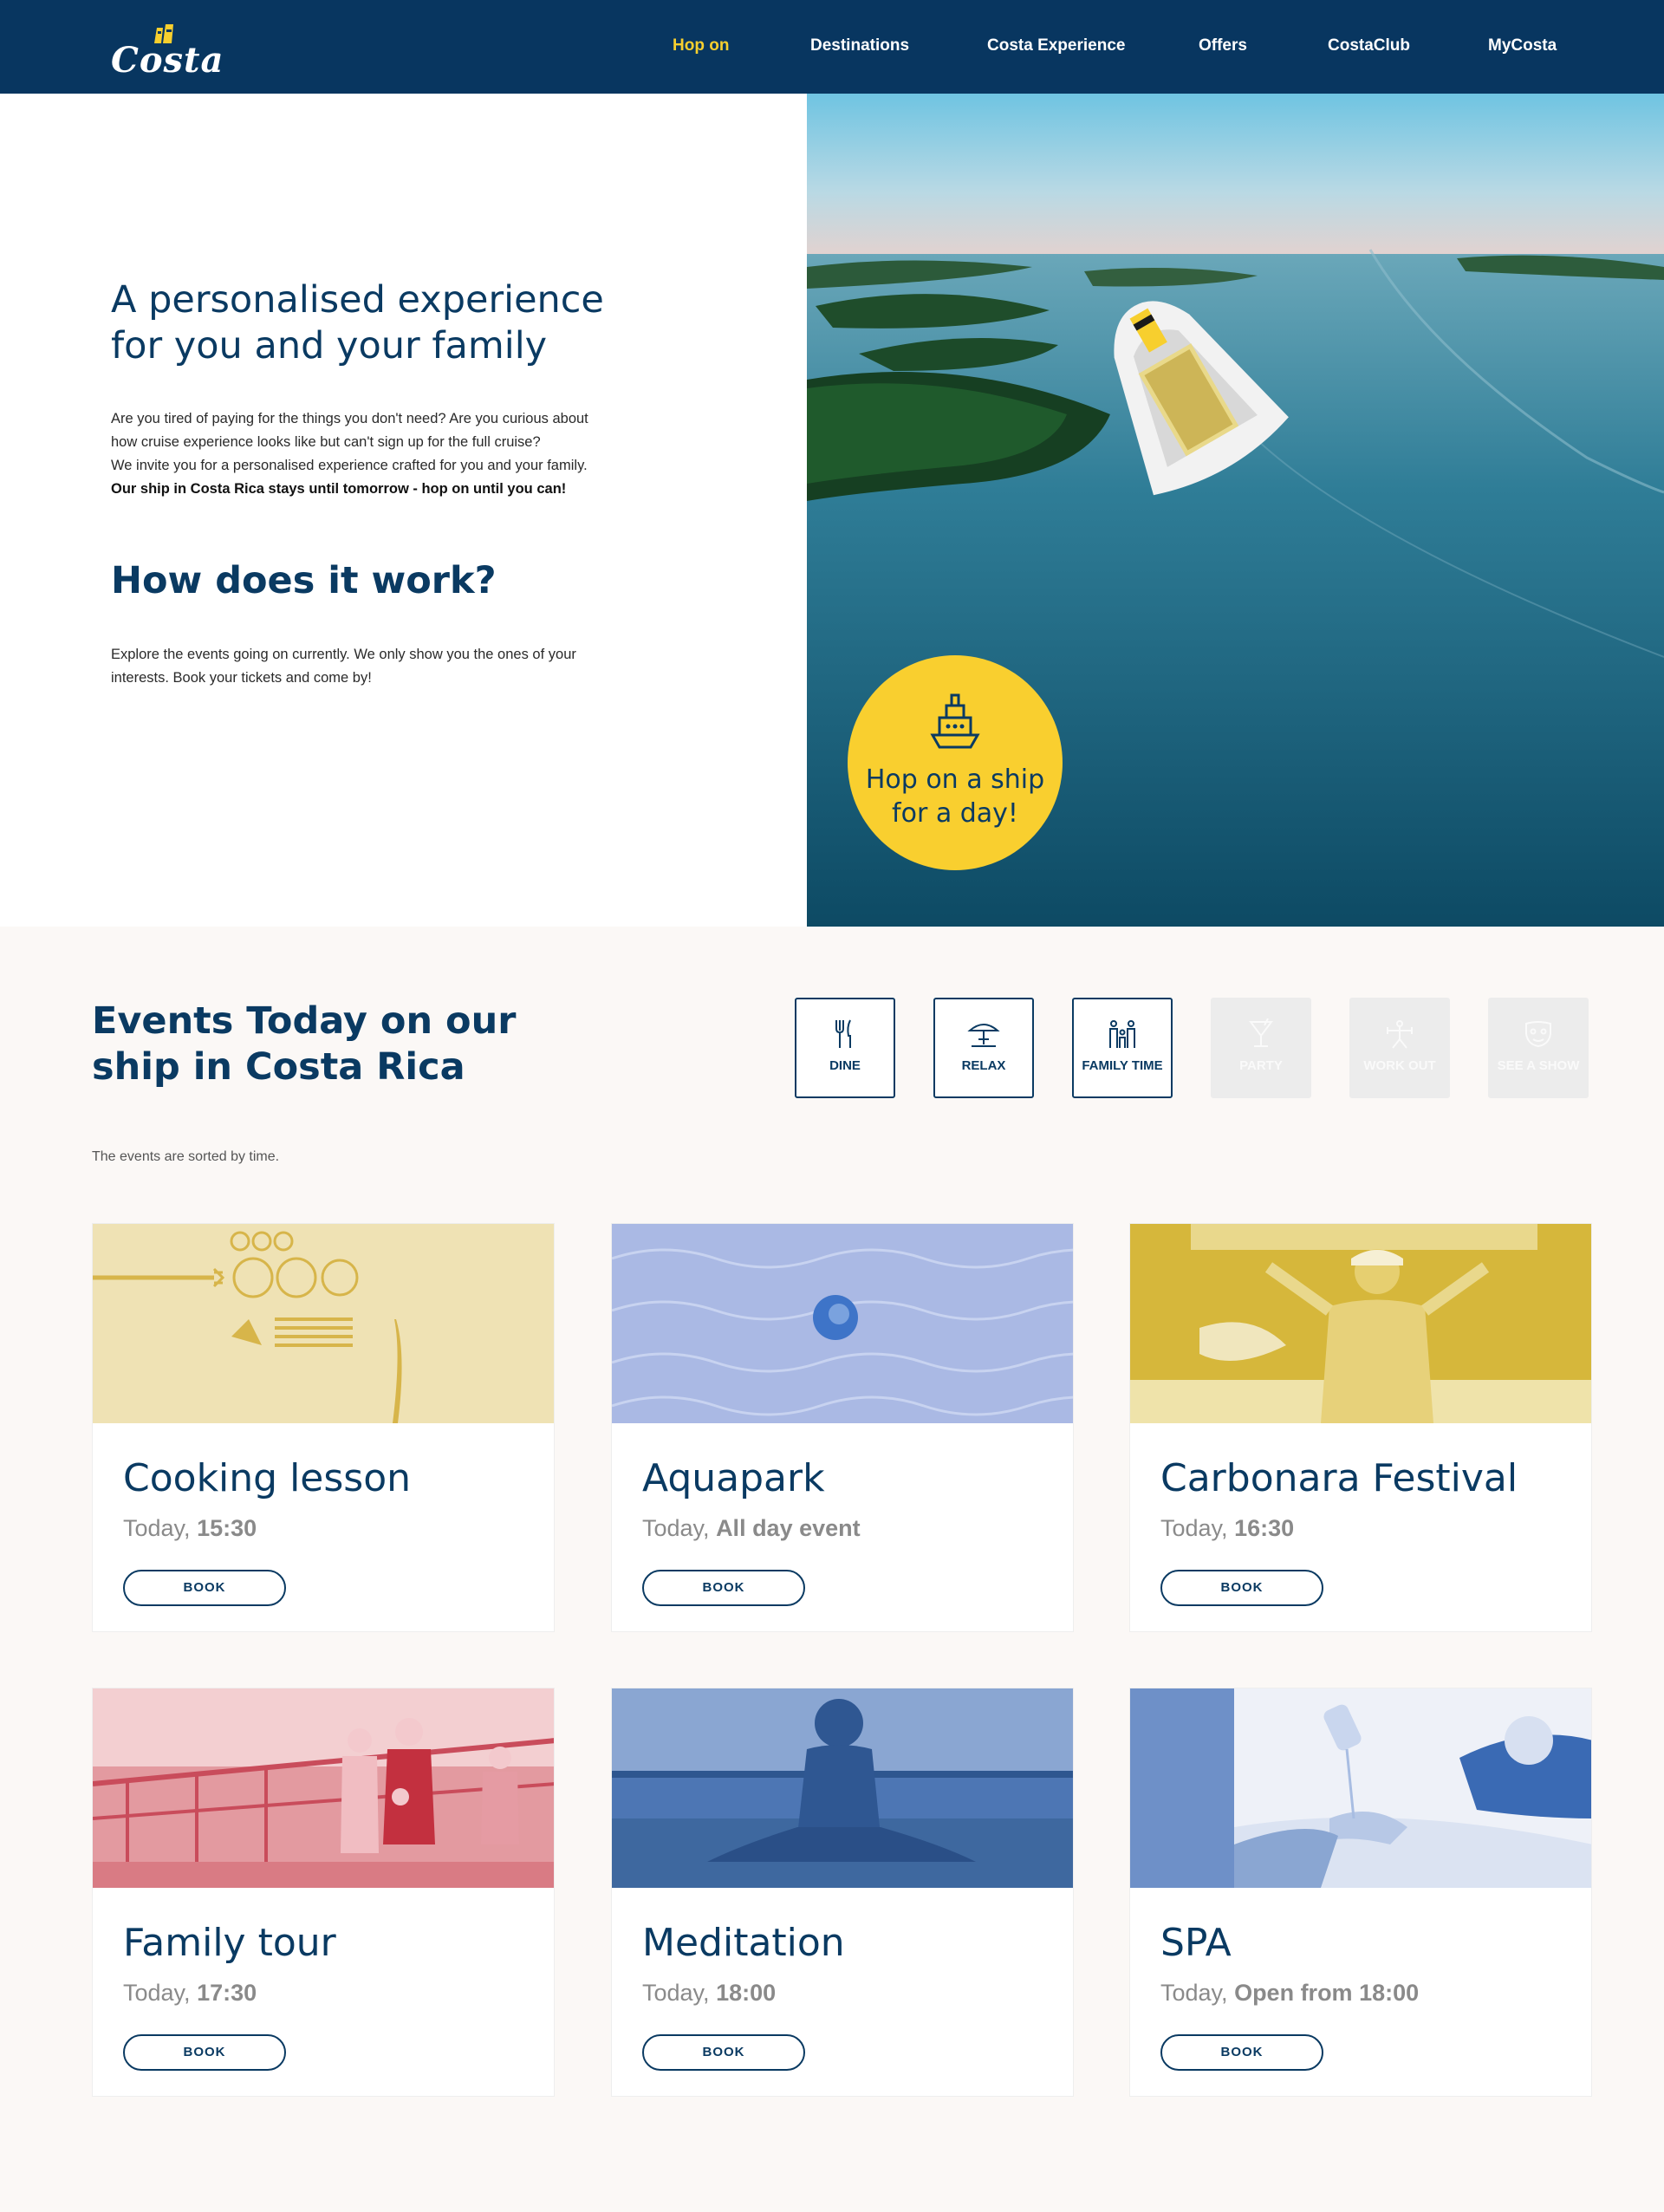  Describe the element at coordinates (983, 1065) in the screenshot. I see `filter-label: RELAX` at that location.